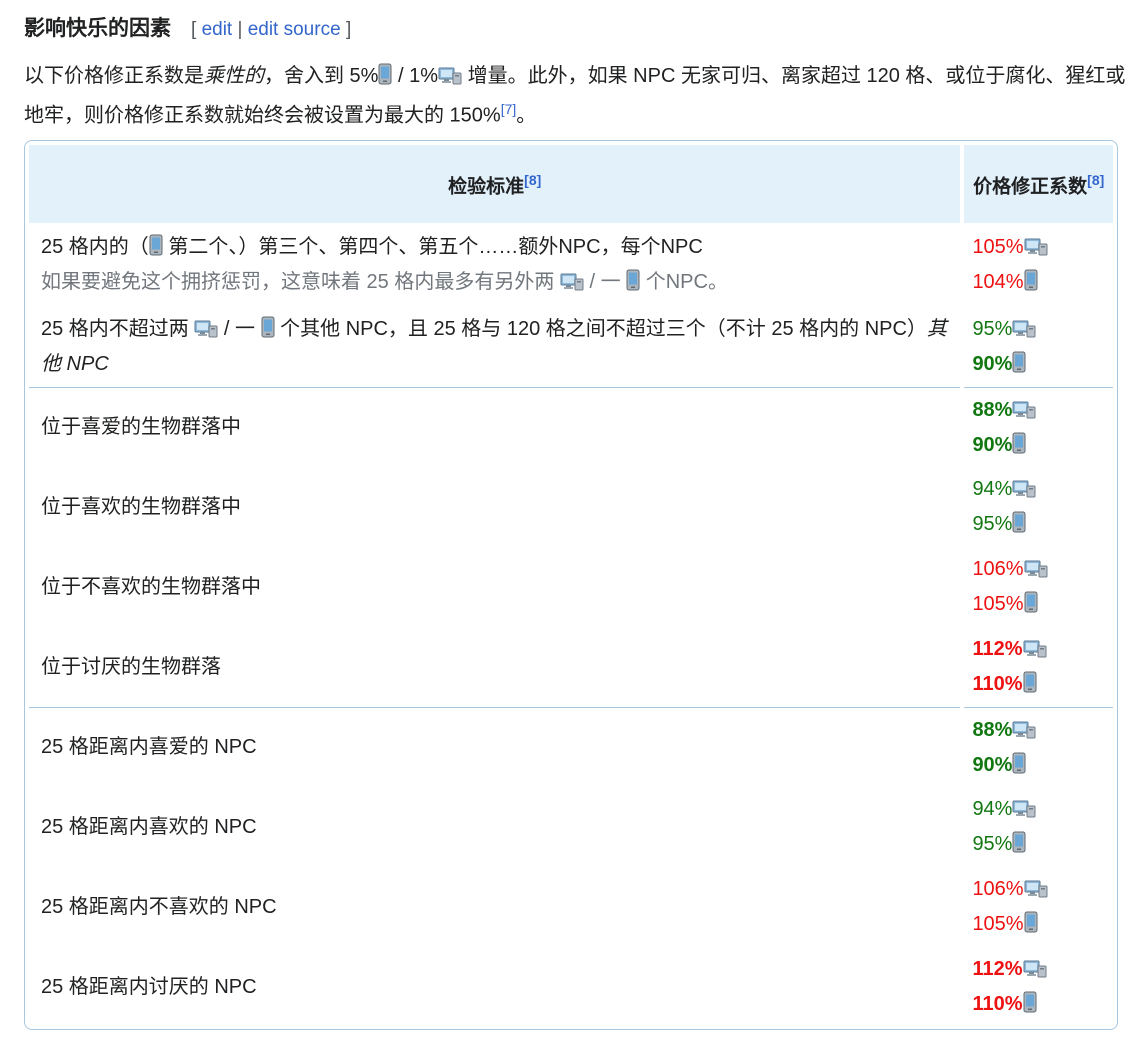 This screenshot has height=1046, width=1144. Describe the element at coordinates (141, 506) in the screenshot. I see `criterion-cell: 位于喜欢的生物群落中` at that location.